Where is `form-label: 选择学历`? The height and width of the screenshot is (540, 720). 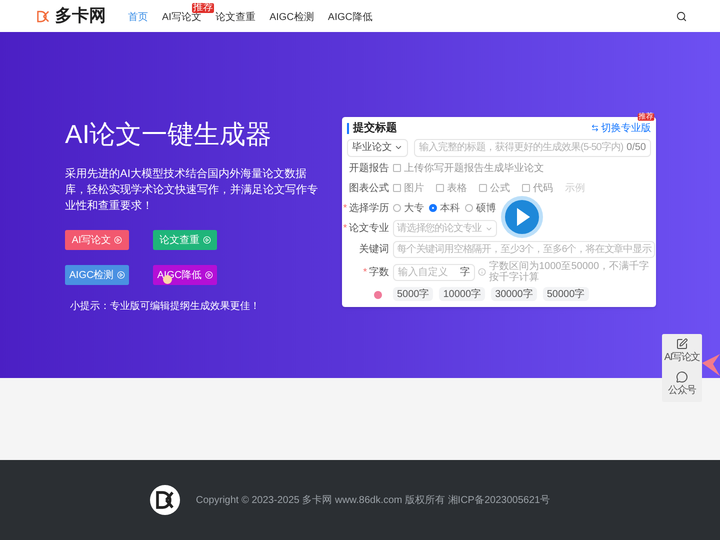
form-label: 选择学历 is located at coordinates (369, 209).